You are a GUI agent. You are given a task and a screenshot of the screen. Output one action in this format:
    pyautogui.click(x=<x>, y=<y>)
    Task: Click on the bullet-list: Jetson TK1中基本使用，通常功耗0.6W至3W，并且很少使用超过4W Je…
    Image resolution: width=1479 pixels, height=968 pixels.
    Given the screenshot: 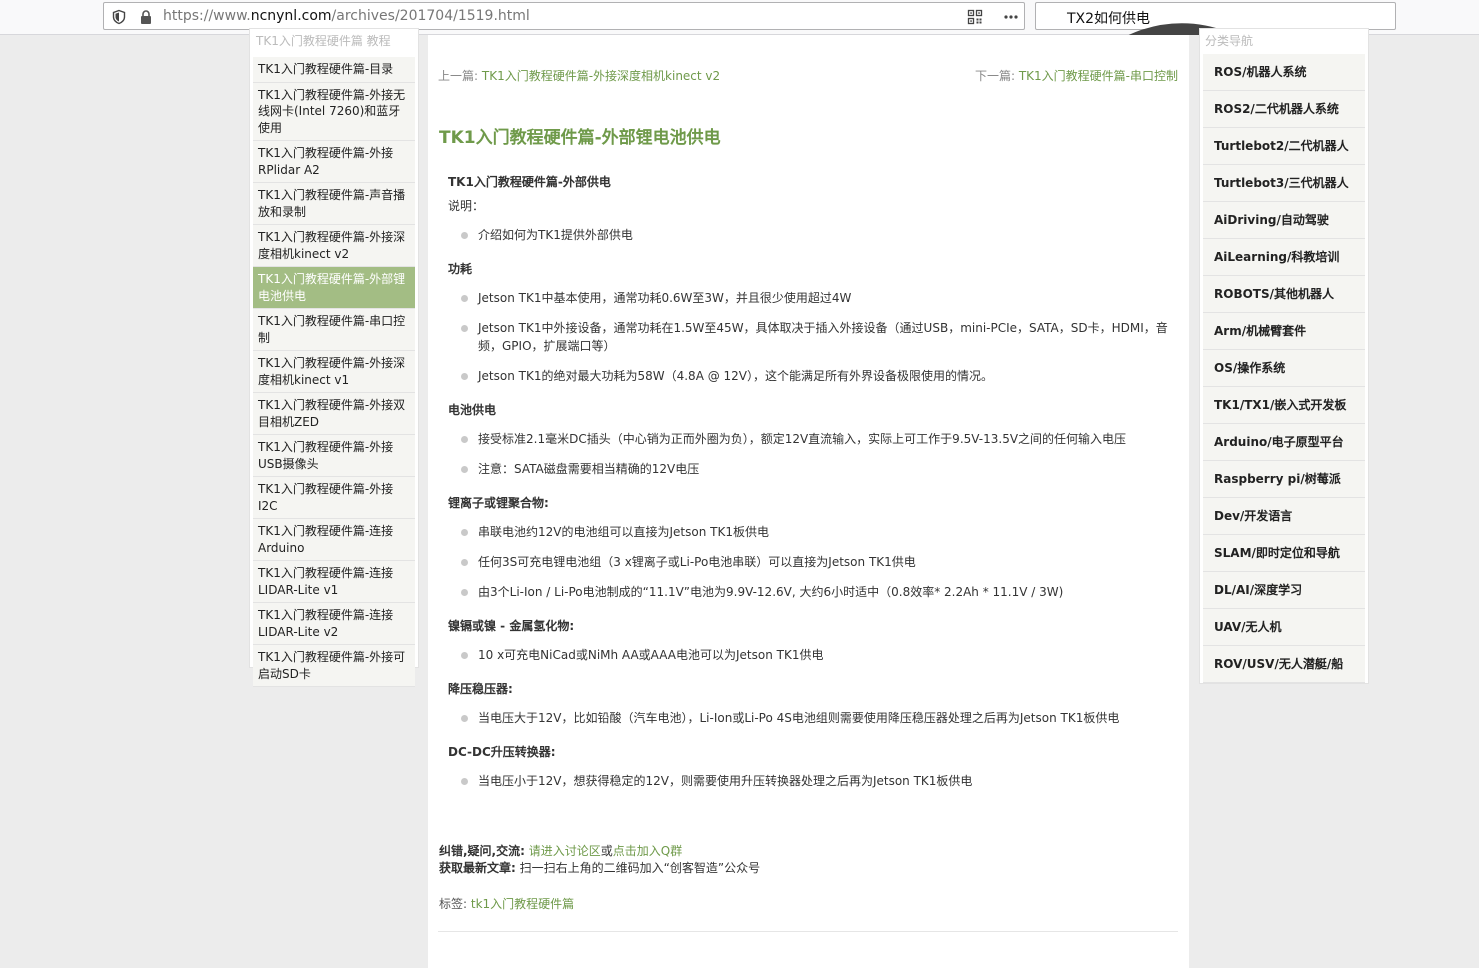 What is the action you would take?
    pyautogui.click(x=808, y=337)
    